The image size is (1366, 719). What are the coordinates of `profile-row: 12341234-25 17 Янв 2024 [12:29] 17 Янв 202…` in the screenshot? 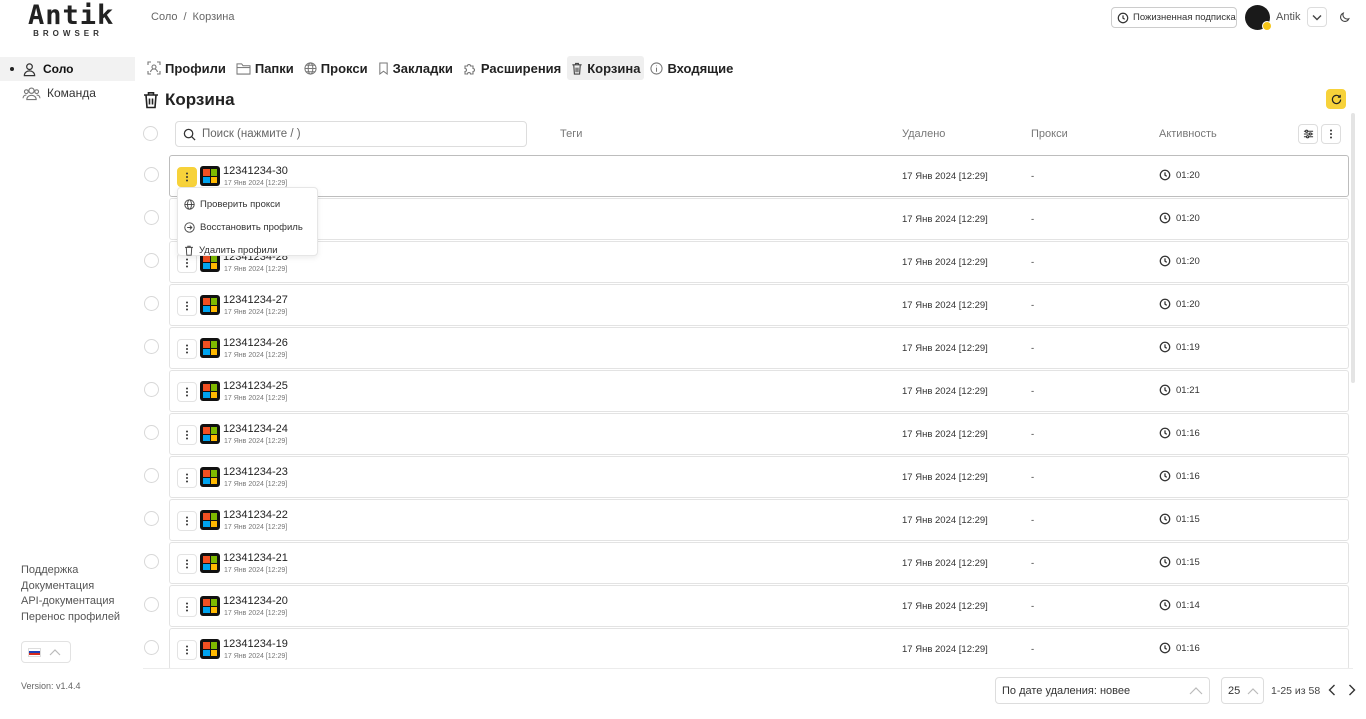 It's located at (759, 391).